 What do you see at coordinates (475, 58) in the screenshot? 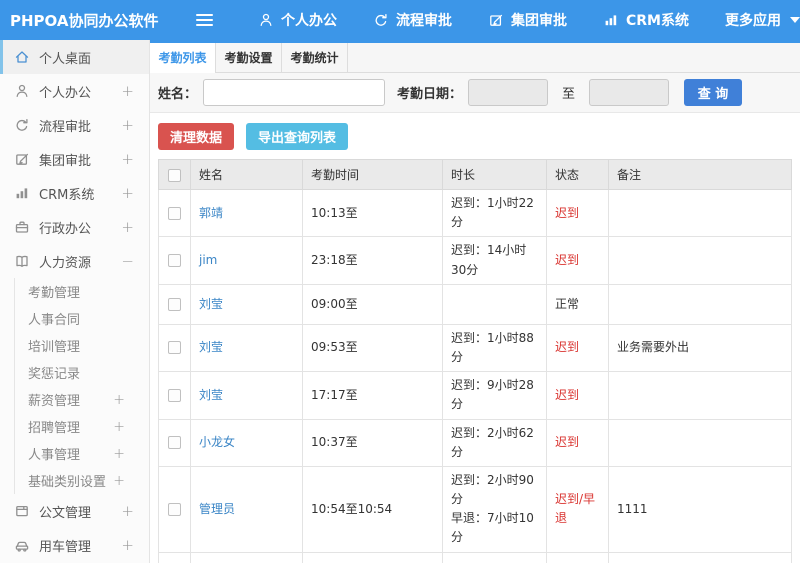
I see `tab-bar: 考勤列表 考勤设置 考勤统计` at bounding box center [475, 58].